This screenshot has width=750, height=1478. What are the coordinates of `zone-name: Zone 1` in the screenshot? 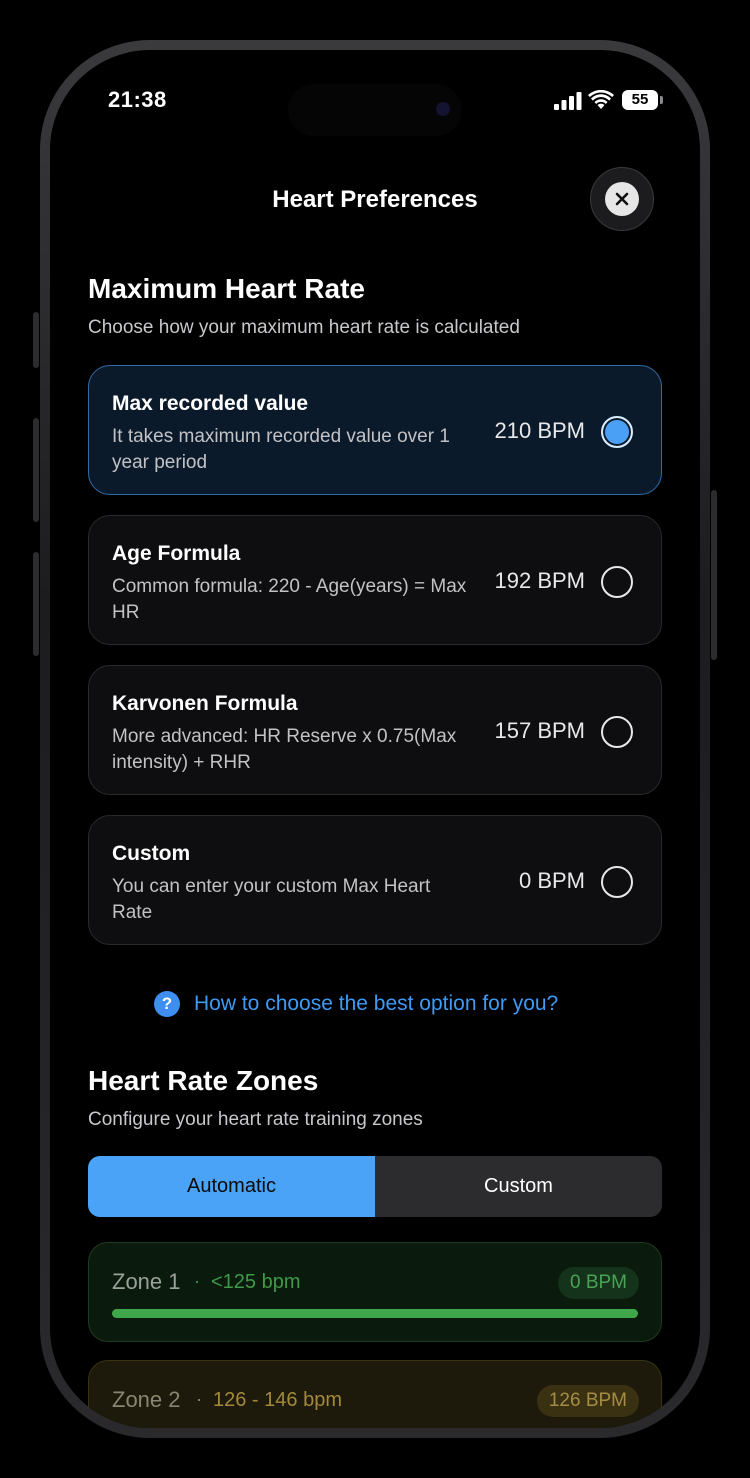 It's located at (146, 1281).